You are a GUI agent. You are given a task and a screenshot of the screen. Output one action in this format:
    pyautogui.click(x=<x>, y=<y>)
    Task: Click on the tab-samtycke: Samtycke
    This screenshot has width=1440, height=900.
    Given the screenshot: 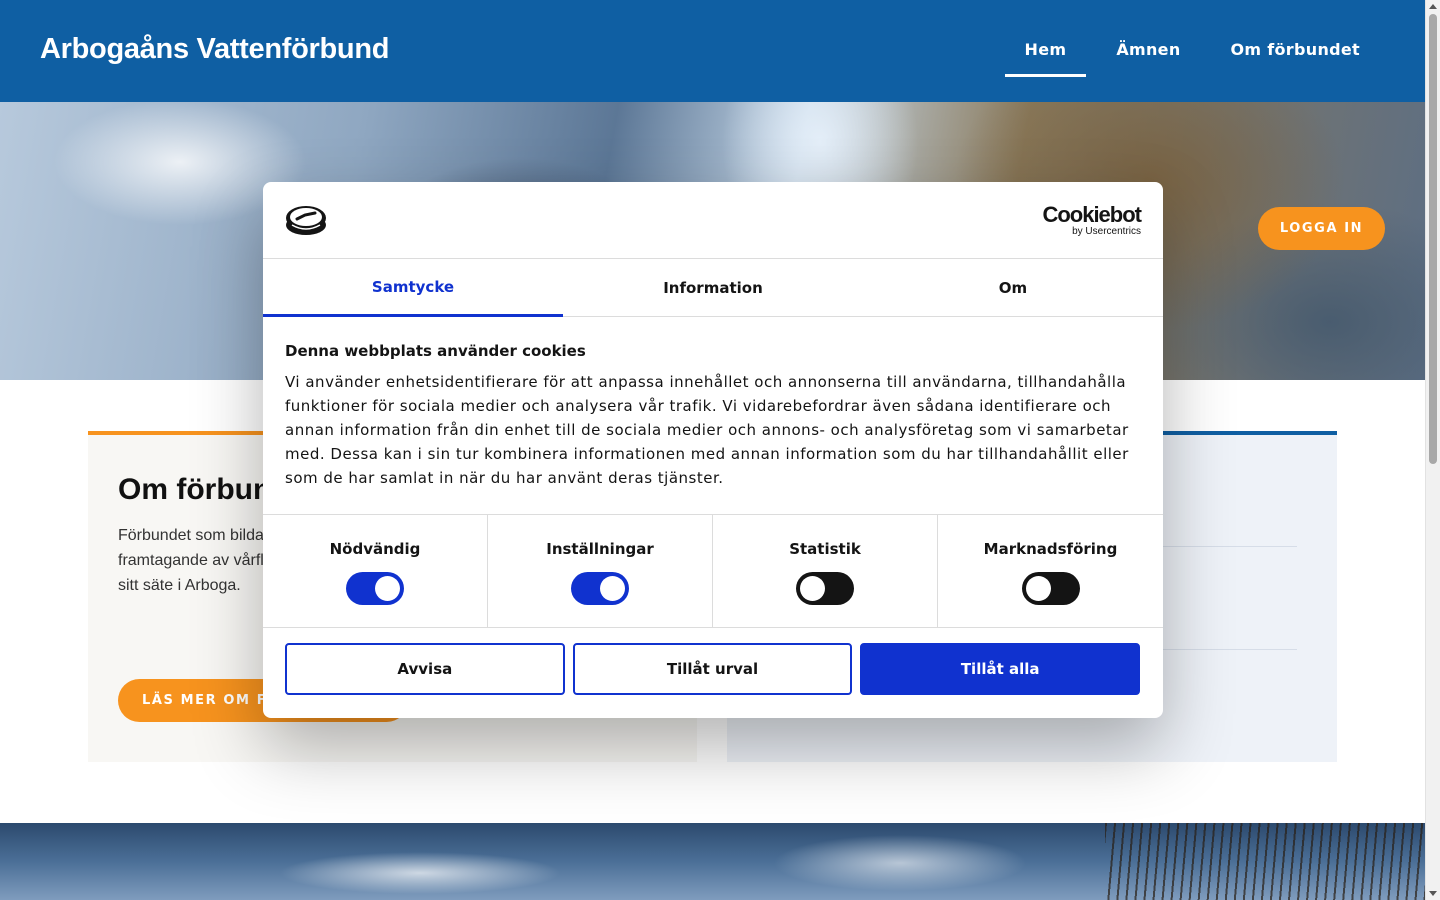 What is the action you would take?
    pyautogui.click(x=413, y=288)
    